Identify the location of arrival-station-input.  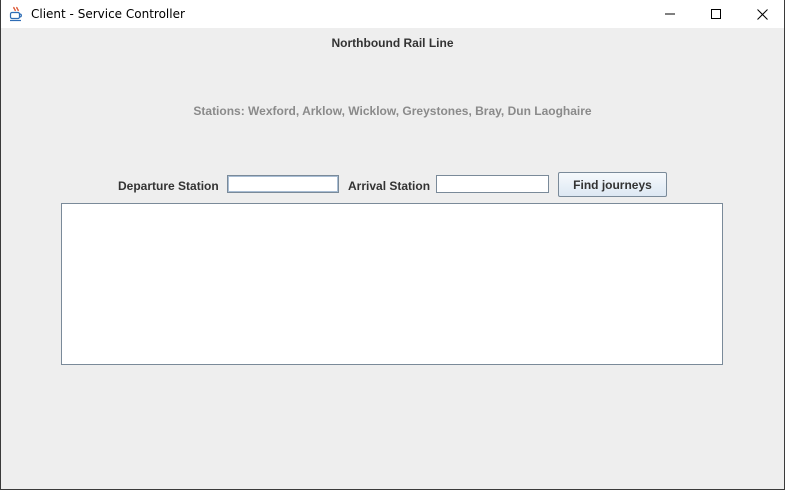
(492, 184).